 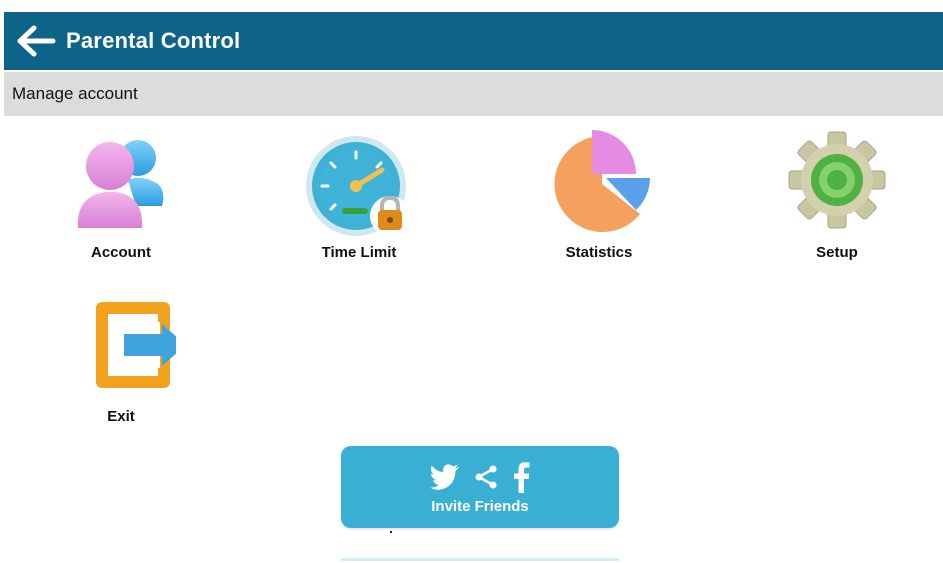 What do you see at coordinates (153, 40) in the screenshot?
I see `page-title: Parental Control` at bounding box center [153, 40].